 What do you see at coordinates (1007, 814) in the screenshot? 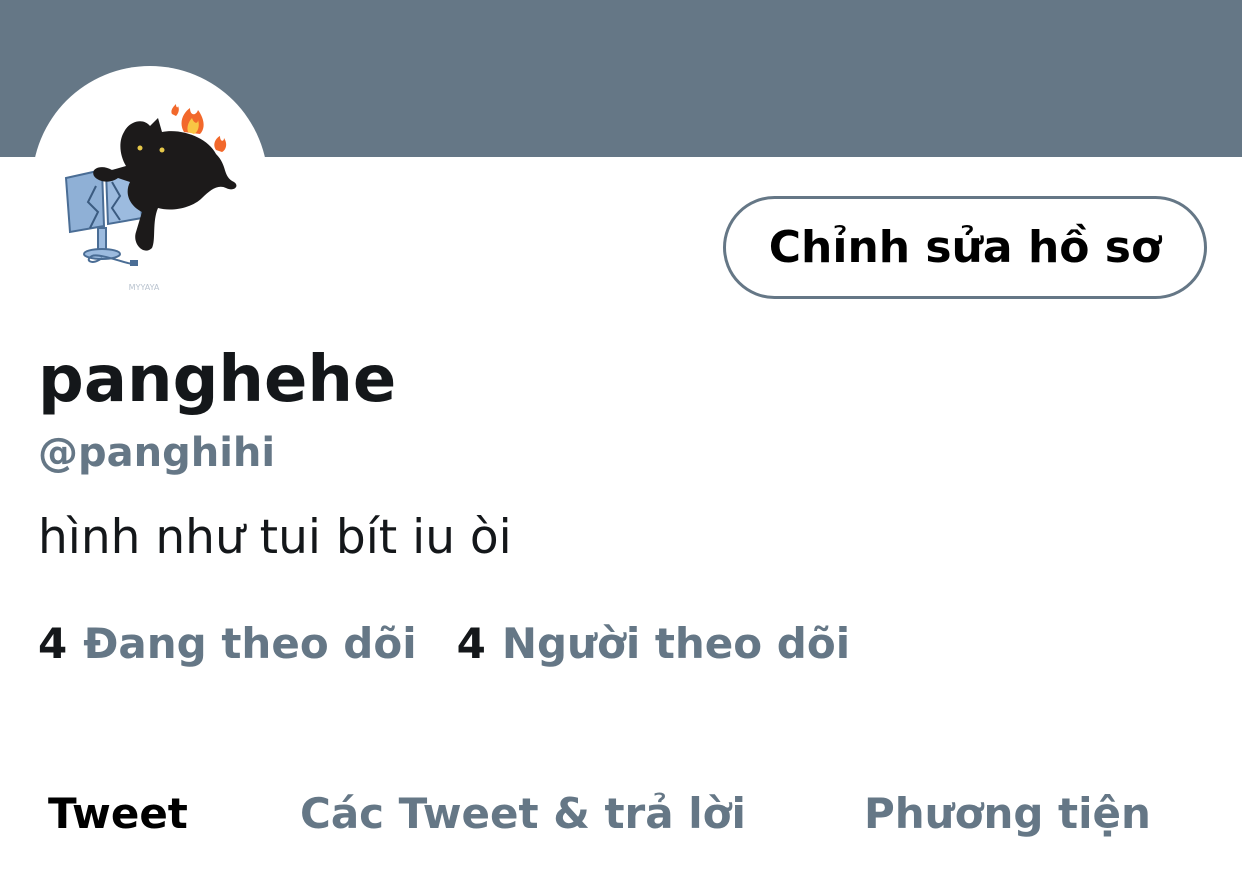
I see `tab-media: Phương tiện` at bounding box center [1007, 814].